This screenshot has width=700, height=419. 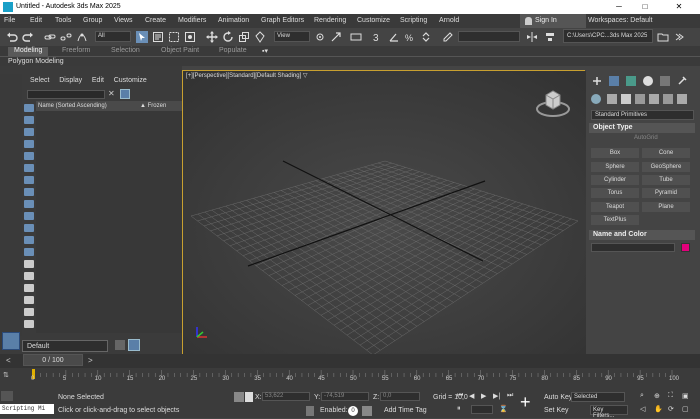 What do you see at coordinates (292, 36) in the screenshot?
I see `reference-coordinate-dropdown: View` at bounding box center [292, 36].